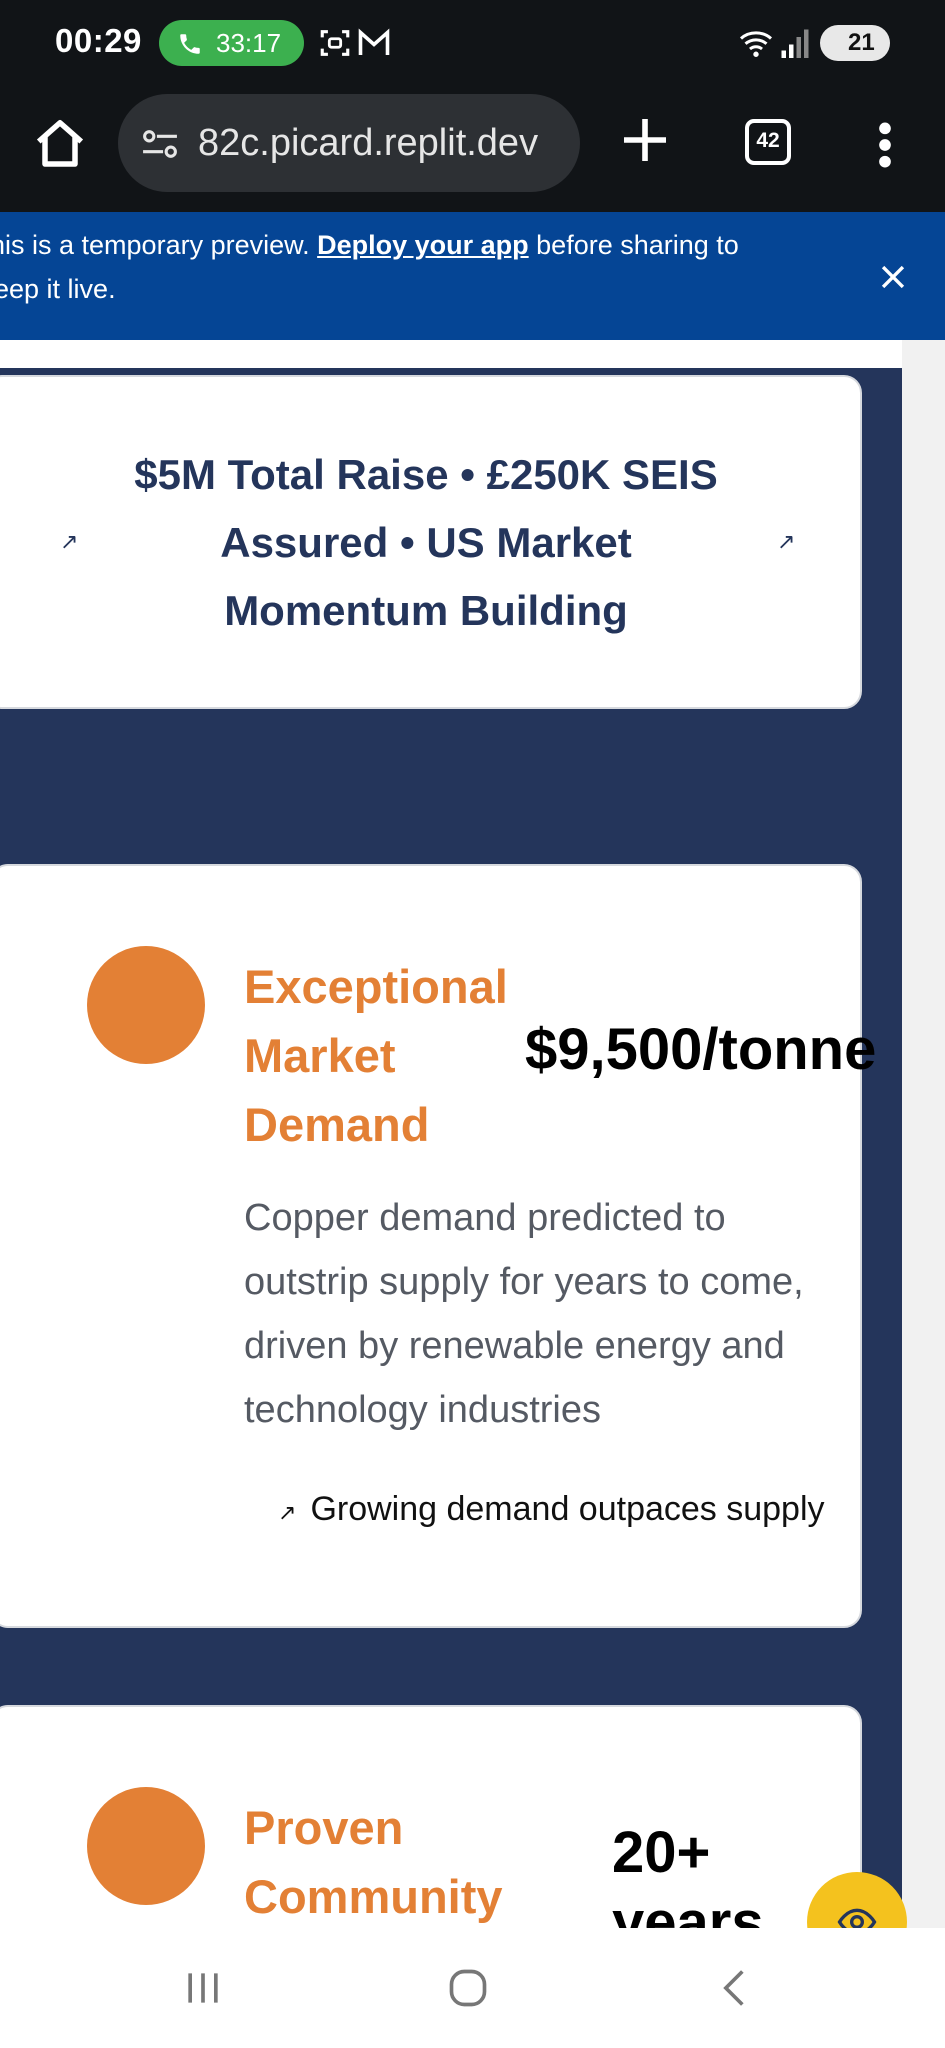 This screenshot has height=2048, width=945. Describe the element at coordinates (468, 1988) in the screenshot. I see `home-circle-icon` at that location.